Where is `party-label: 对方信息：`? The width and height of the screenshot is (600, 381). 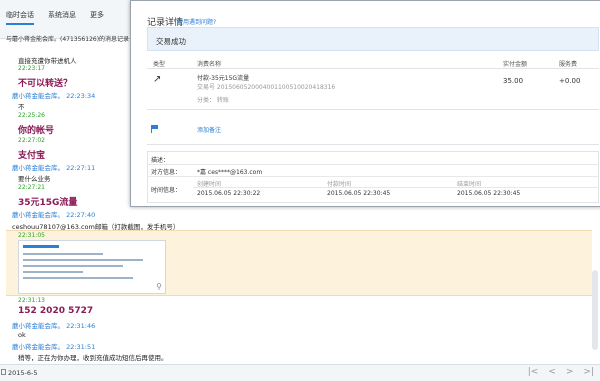
party-label: 对方信息： is located at coordinates (166, 172).